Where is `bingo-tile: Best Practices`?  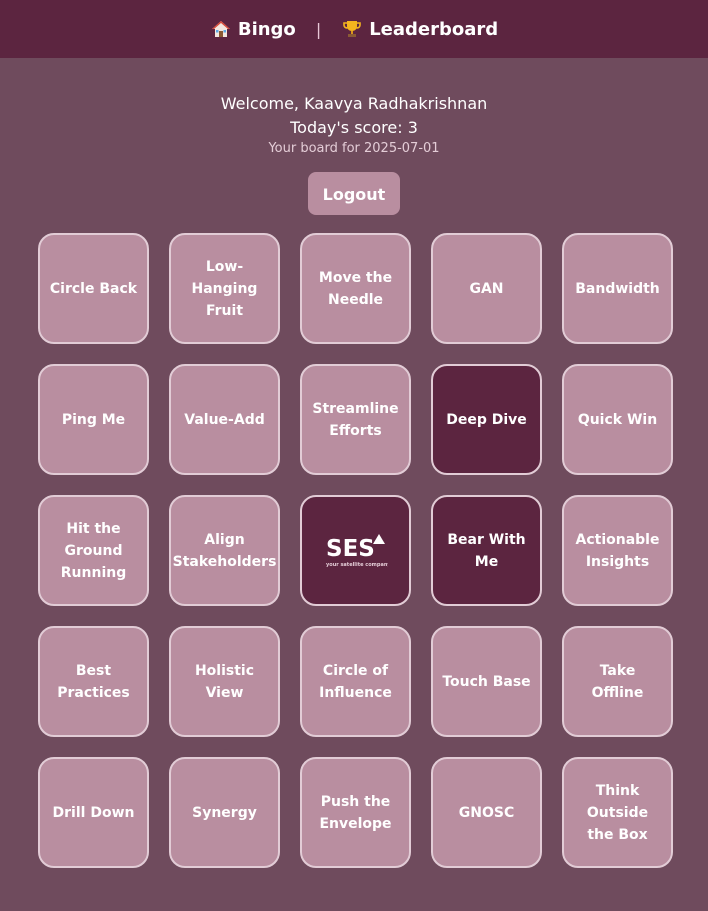 bingo-tile: Best Practices is located at coordinates (93, 681).